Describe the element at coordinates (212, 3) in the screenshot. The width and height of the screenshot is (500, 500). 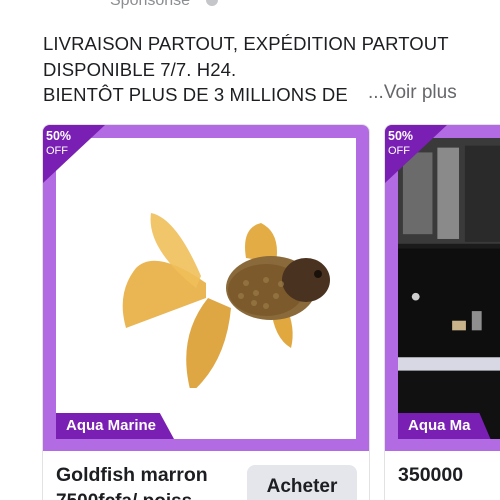
I see `globe-icon` at that location.